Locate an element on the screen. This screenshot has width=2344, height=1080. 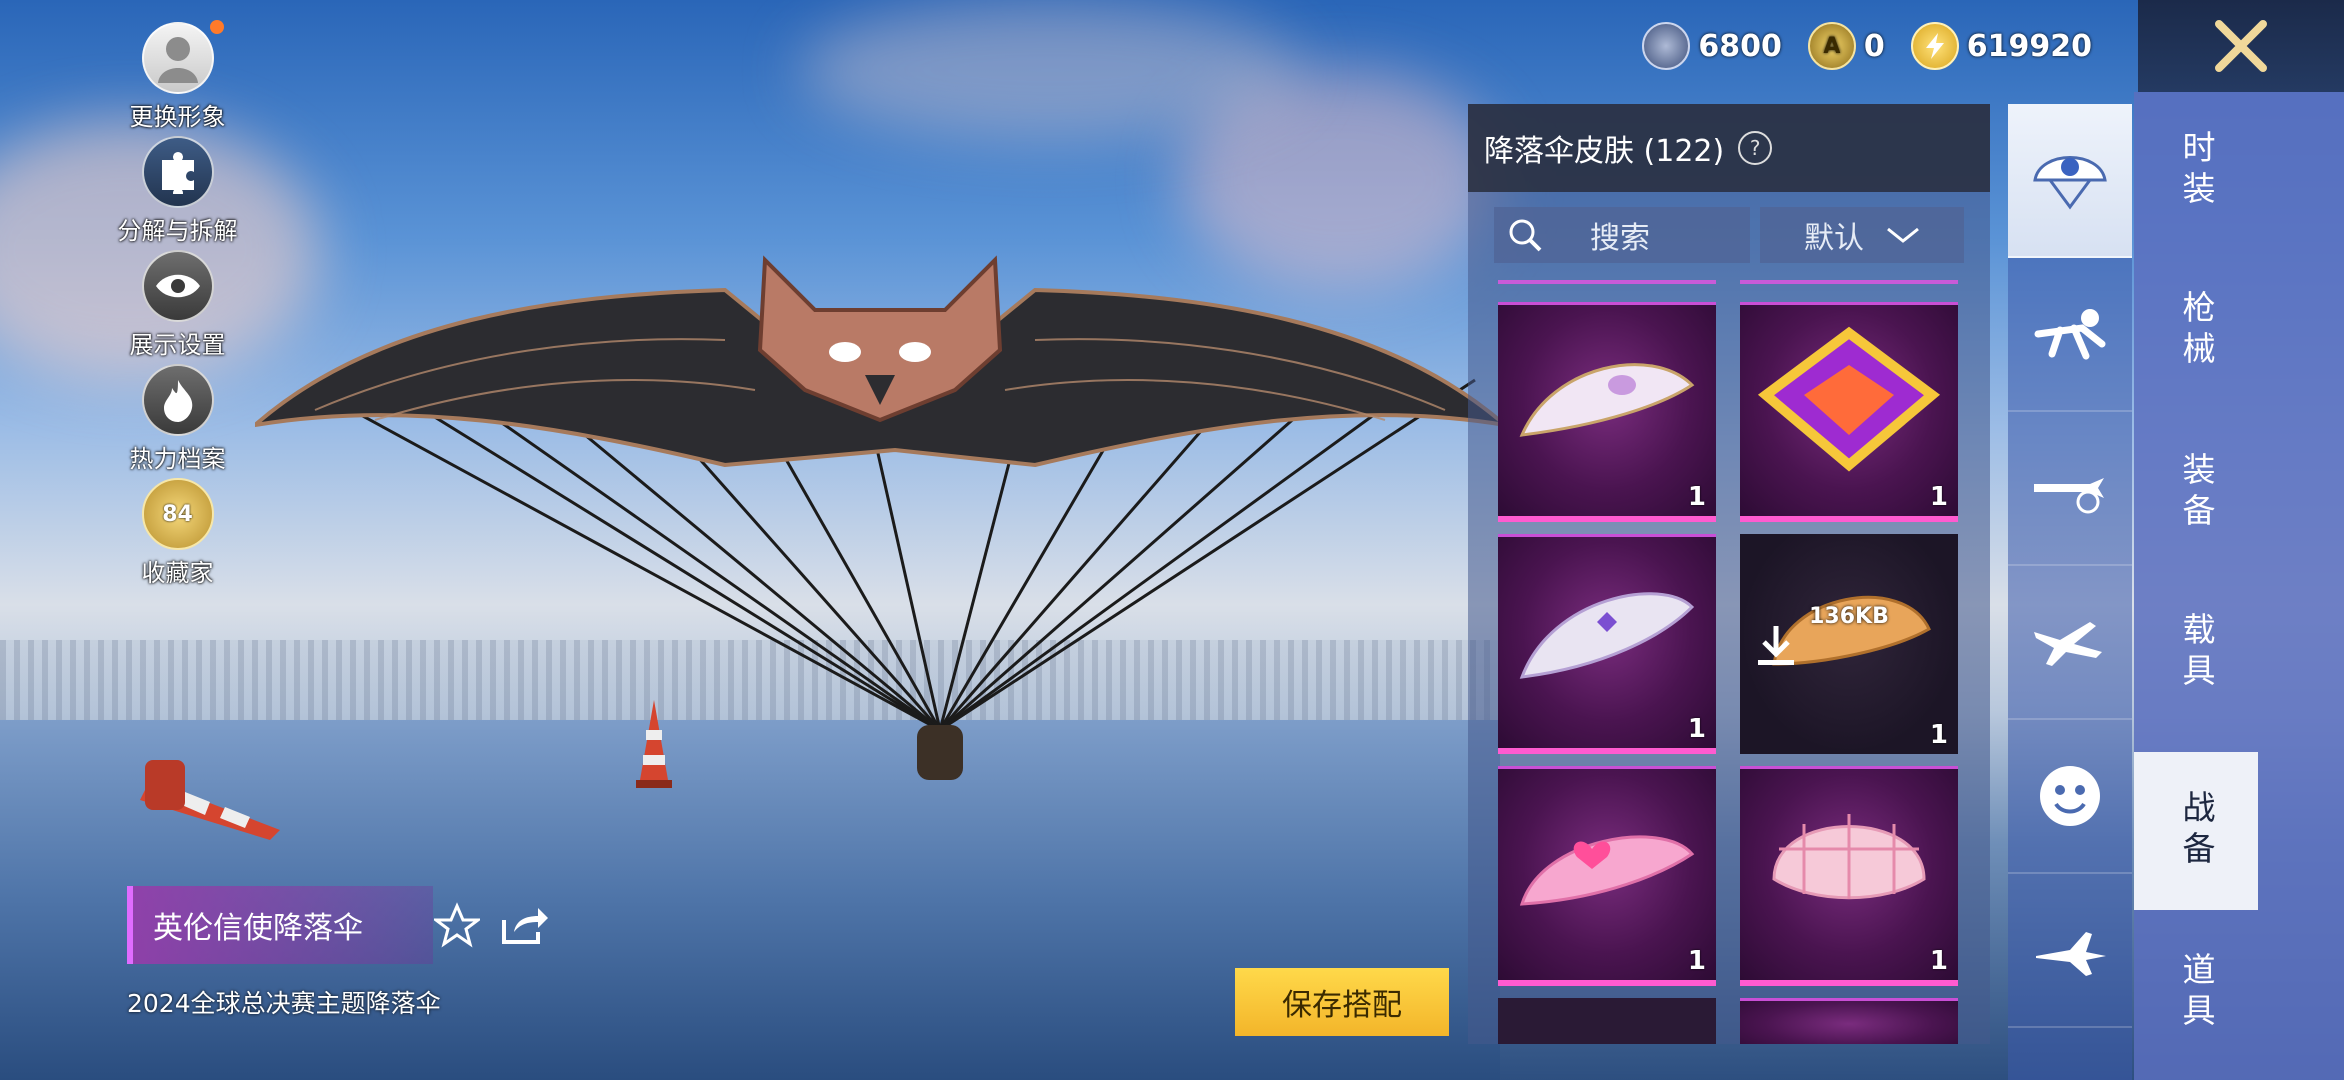
collector-label: 收藏家 is located at coordinates (177, 573).